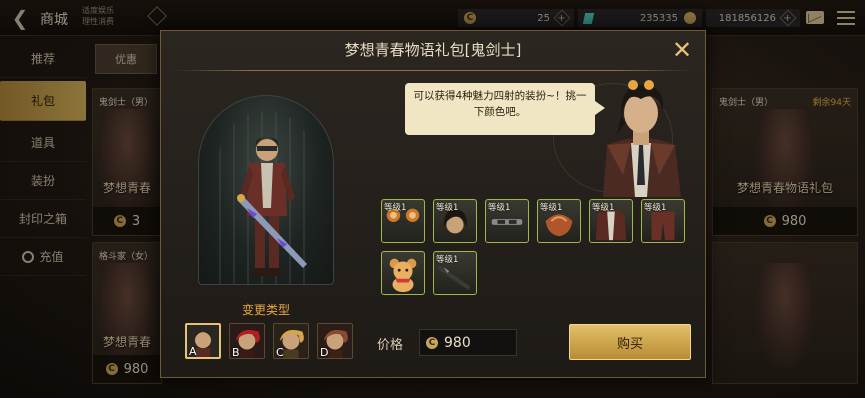  I want to click on price-label: 价格, so click(390, 345).